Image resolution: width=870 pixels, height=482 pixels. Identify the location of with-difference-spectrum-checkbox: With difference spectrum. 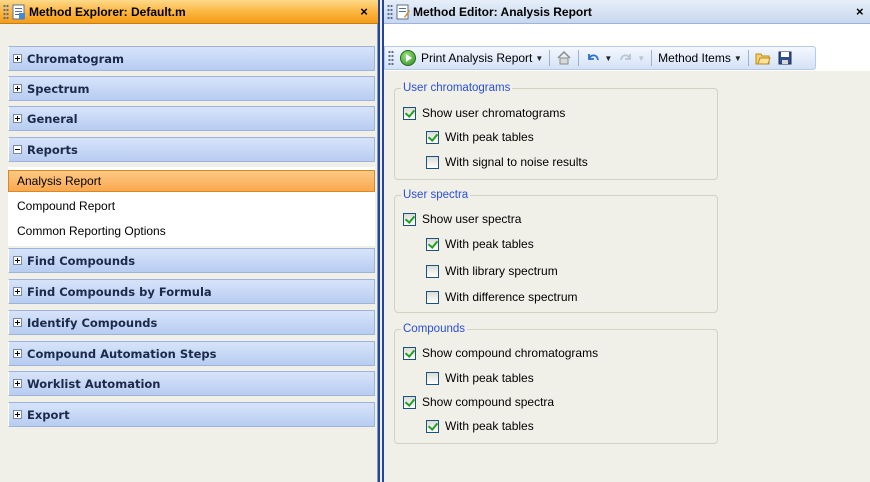
(502, 297).